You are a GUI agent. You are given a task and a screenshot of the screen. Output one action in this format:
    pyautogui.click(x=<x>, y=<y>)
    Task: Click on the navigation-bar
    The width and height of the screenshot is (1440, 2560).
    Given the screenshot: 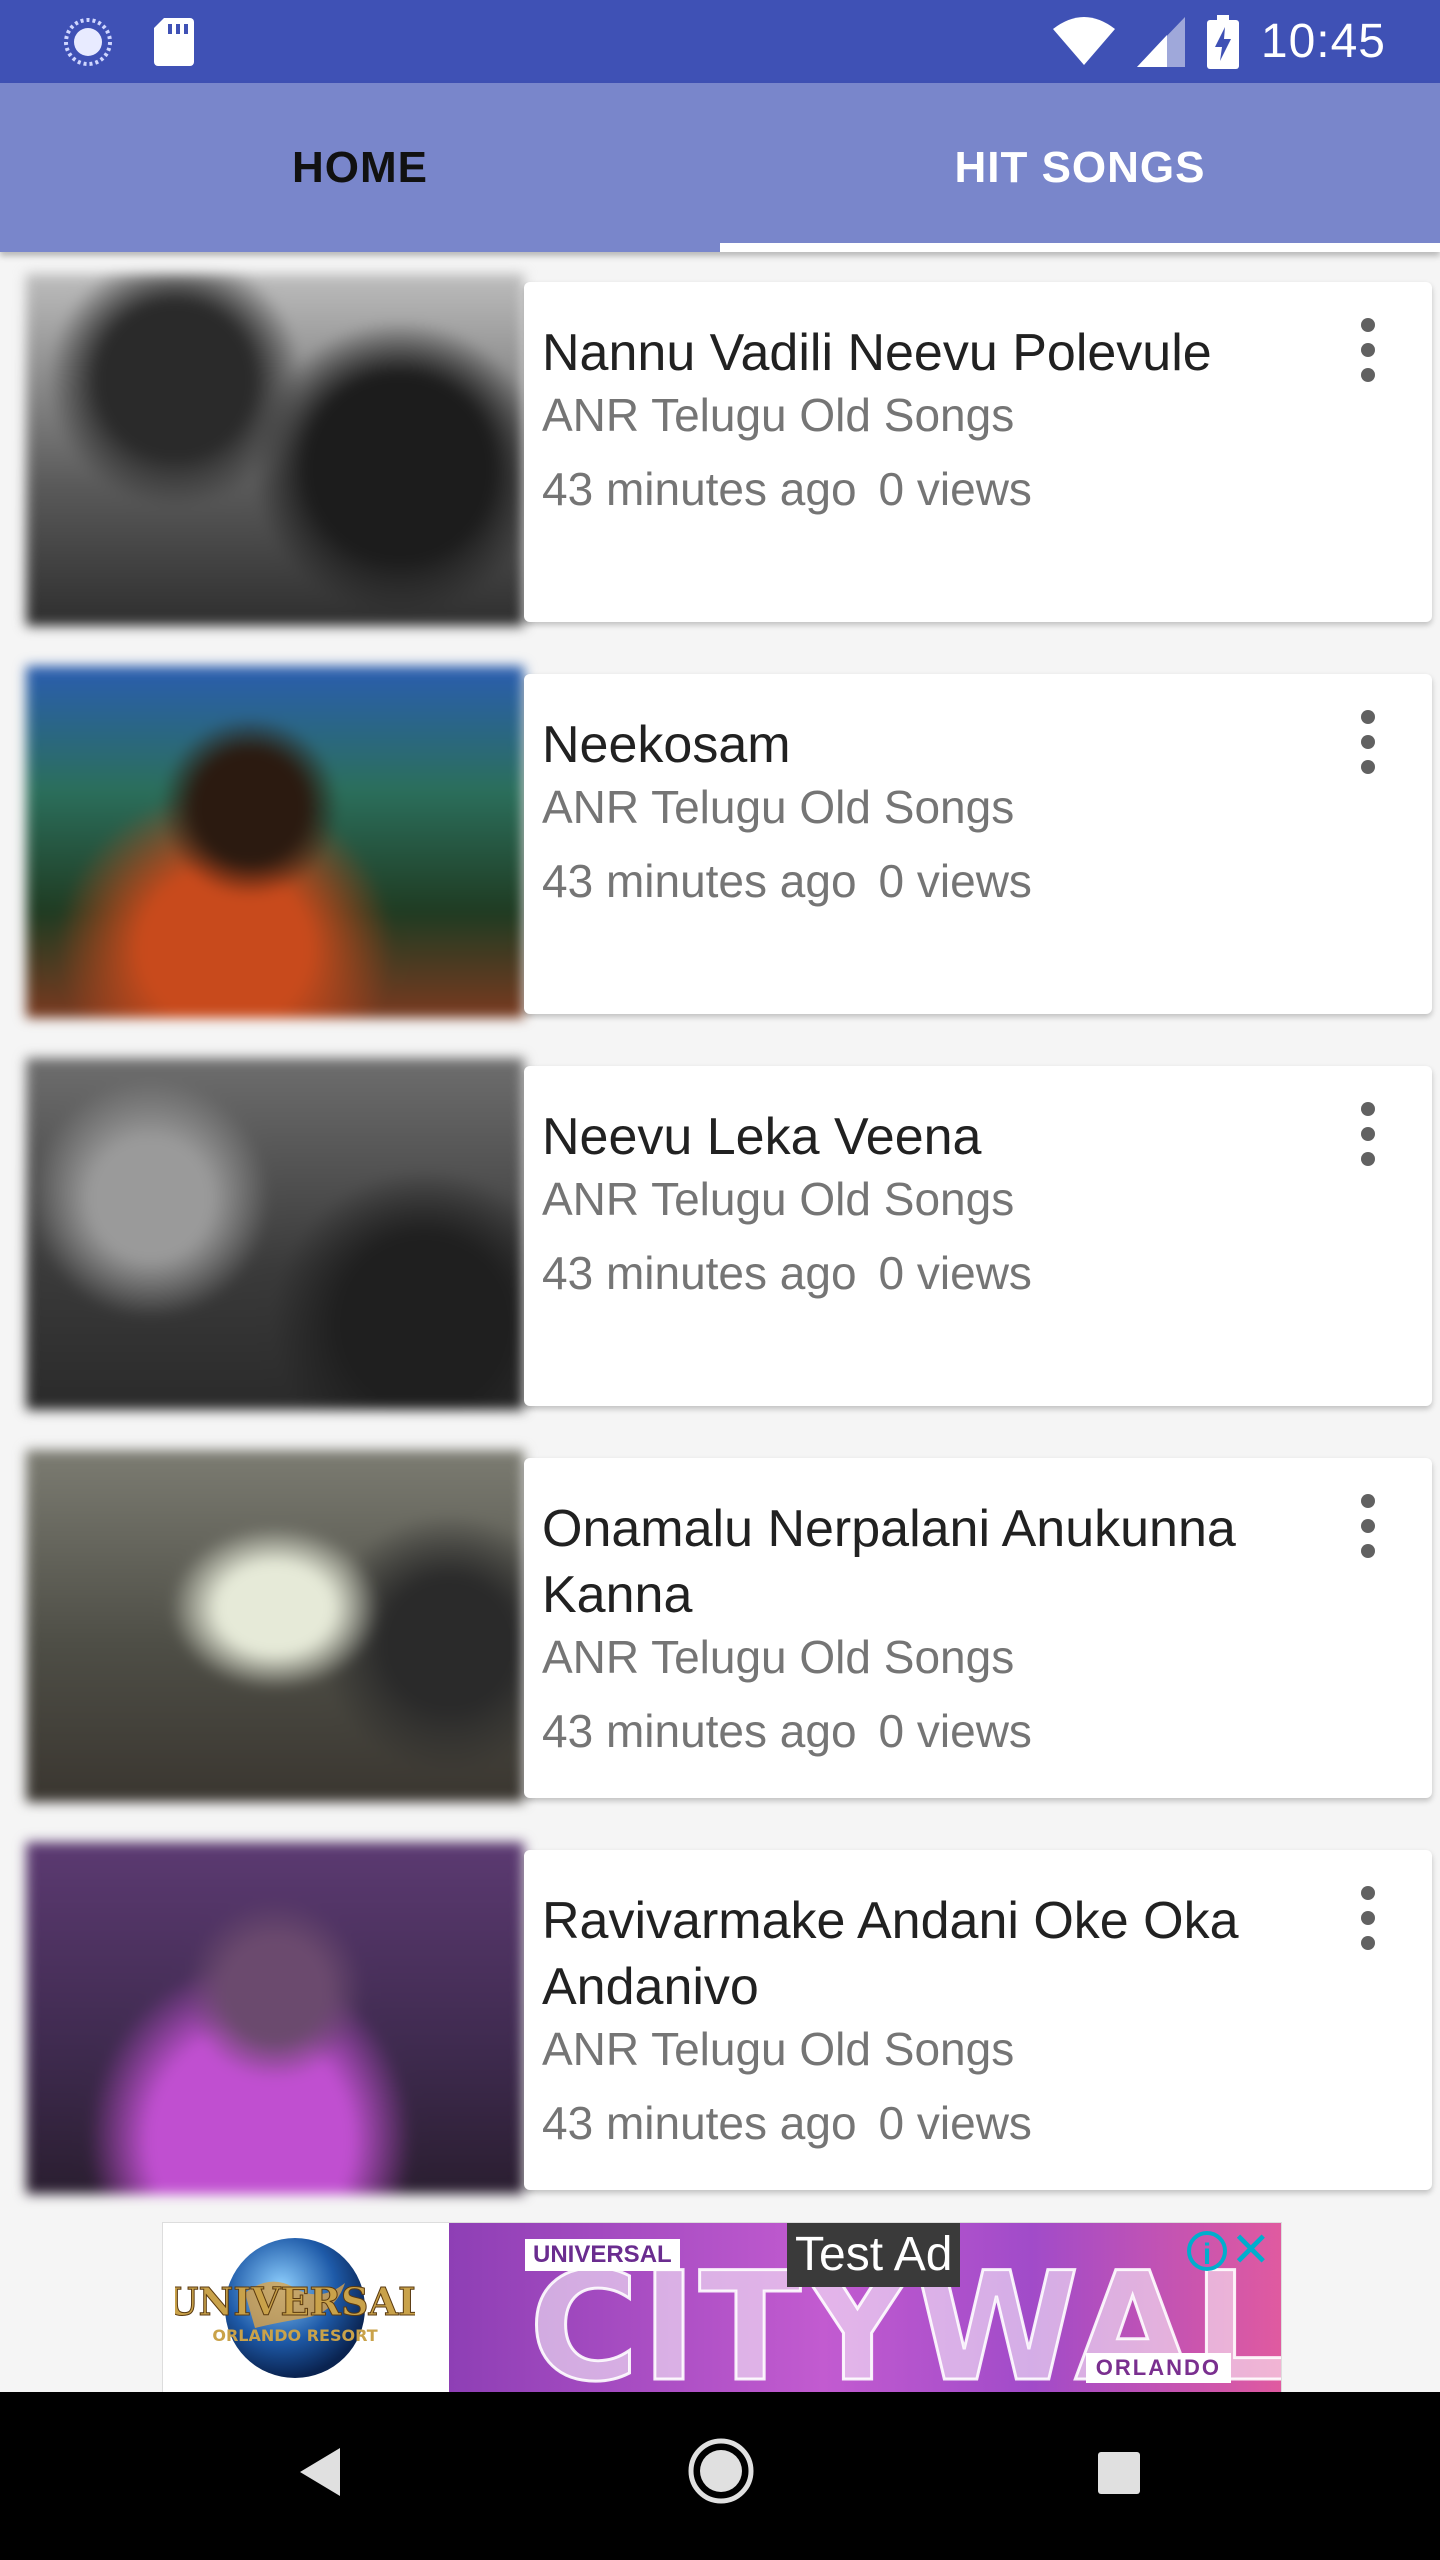 What is the action you would take?
    pyautogui.click(x=720, y=2476)
    